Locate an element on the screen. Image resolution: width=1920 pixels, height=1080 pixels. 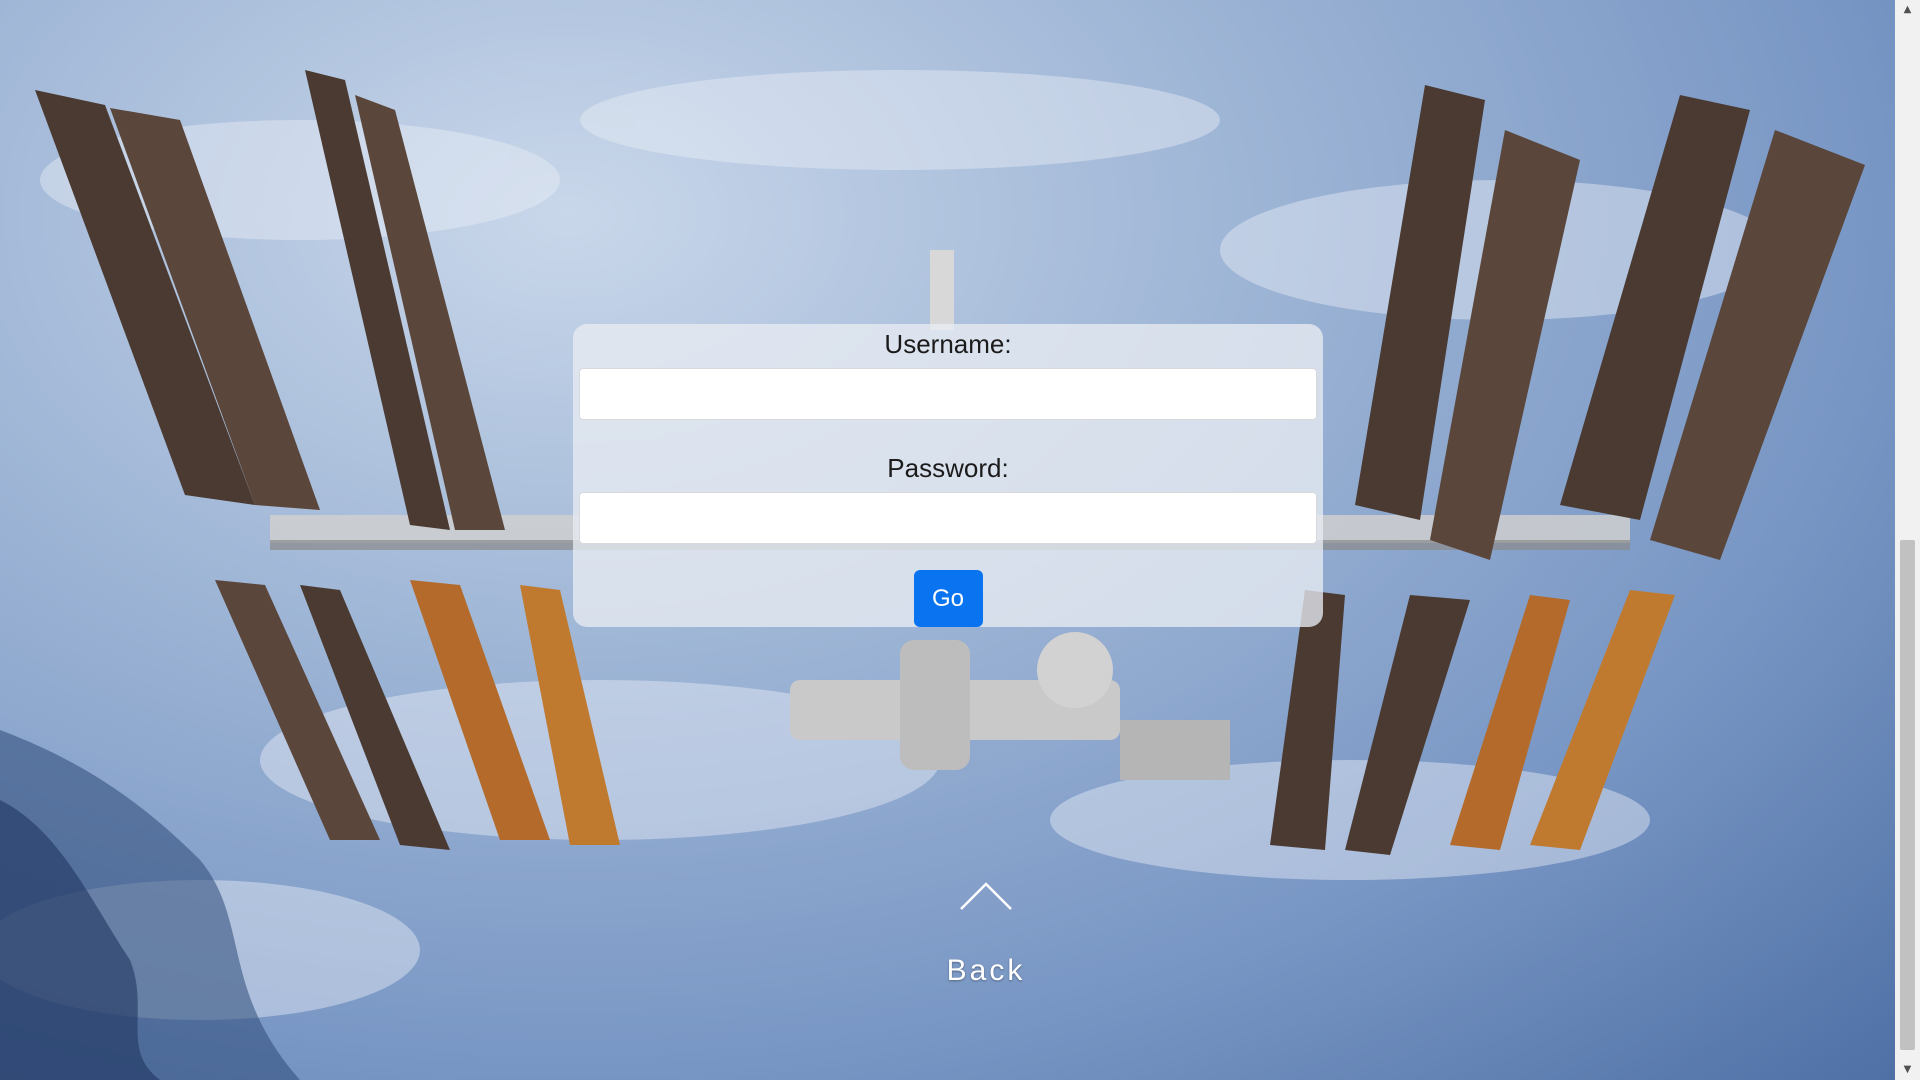
vertical-scrollbar: ▲ ▼ is located at coordinates (1907, 540).